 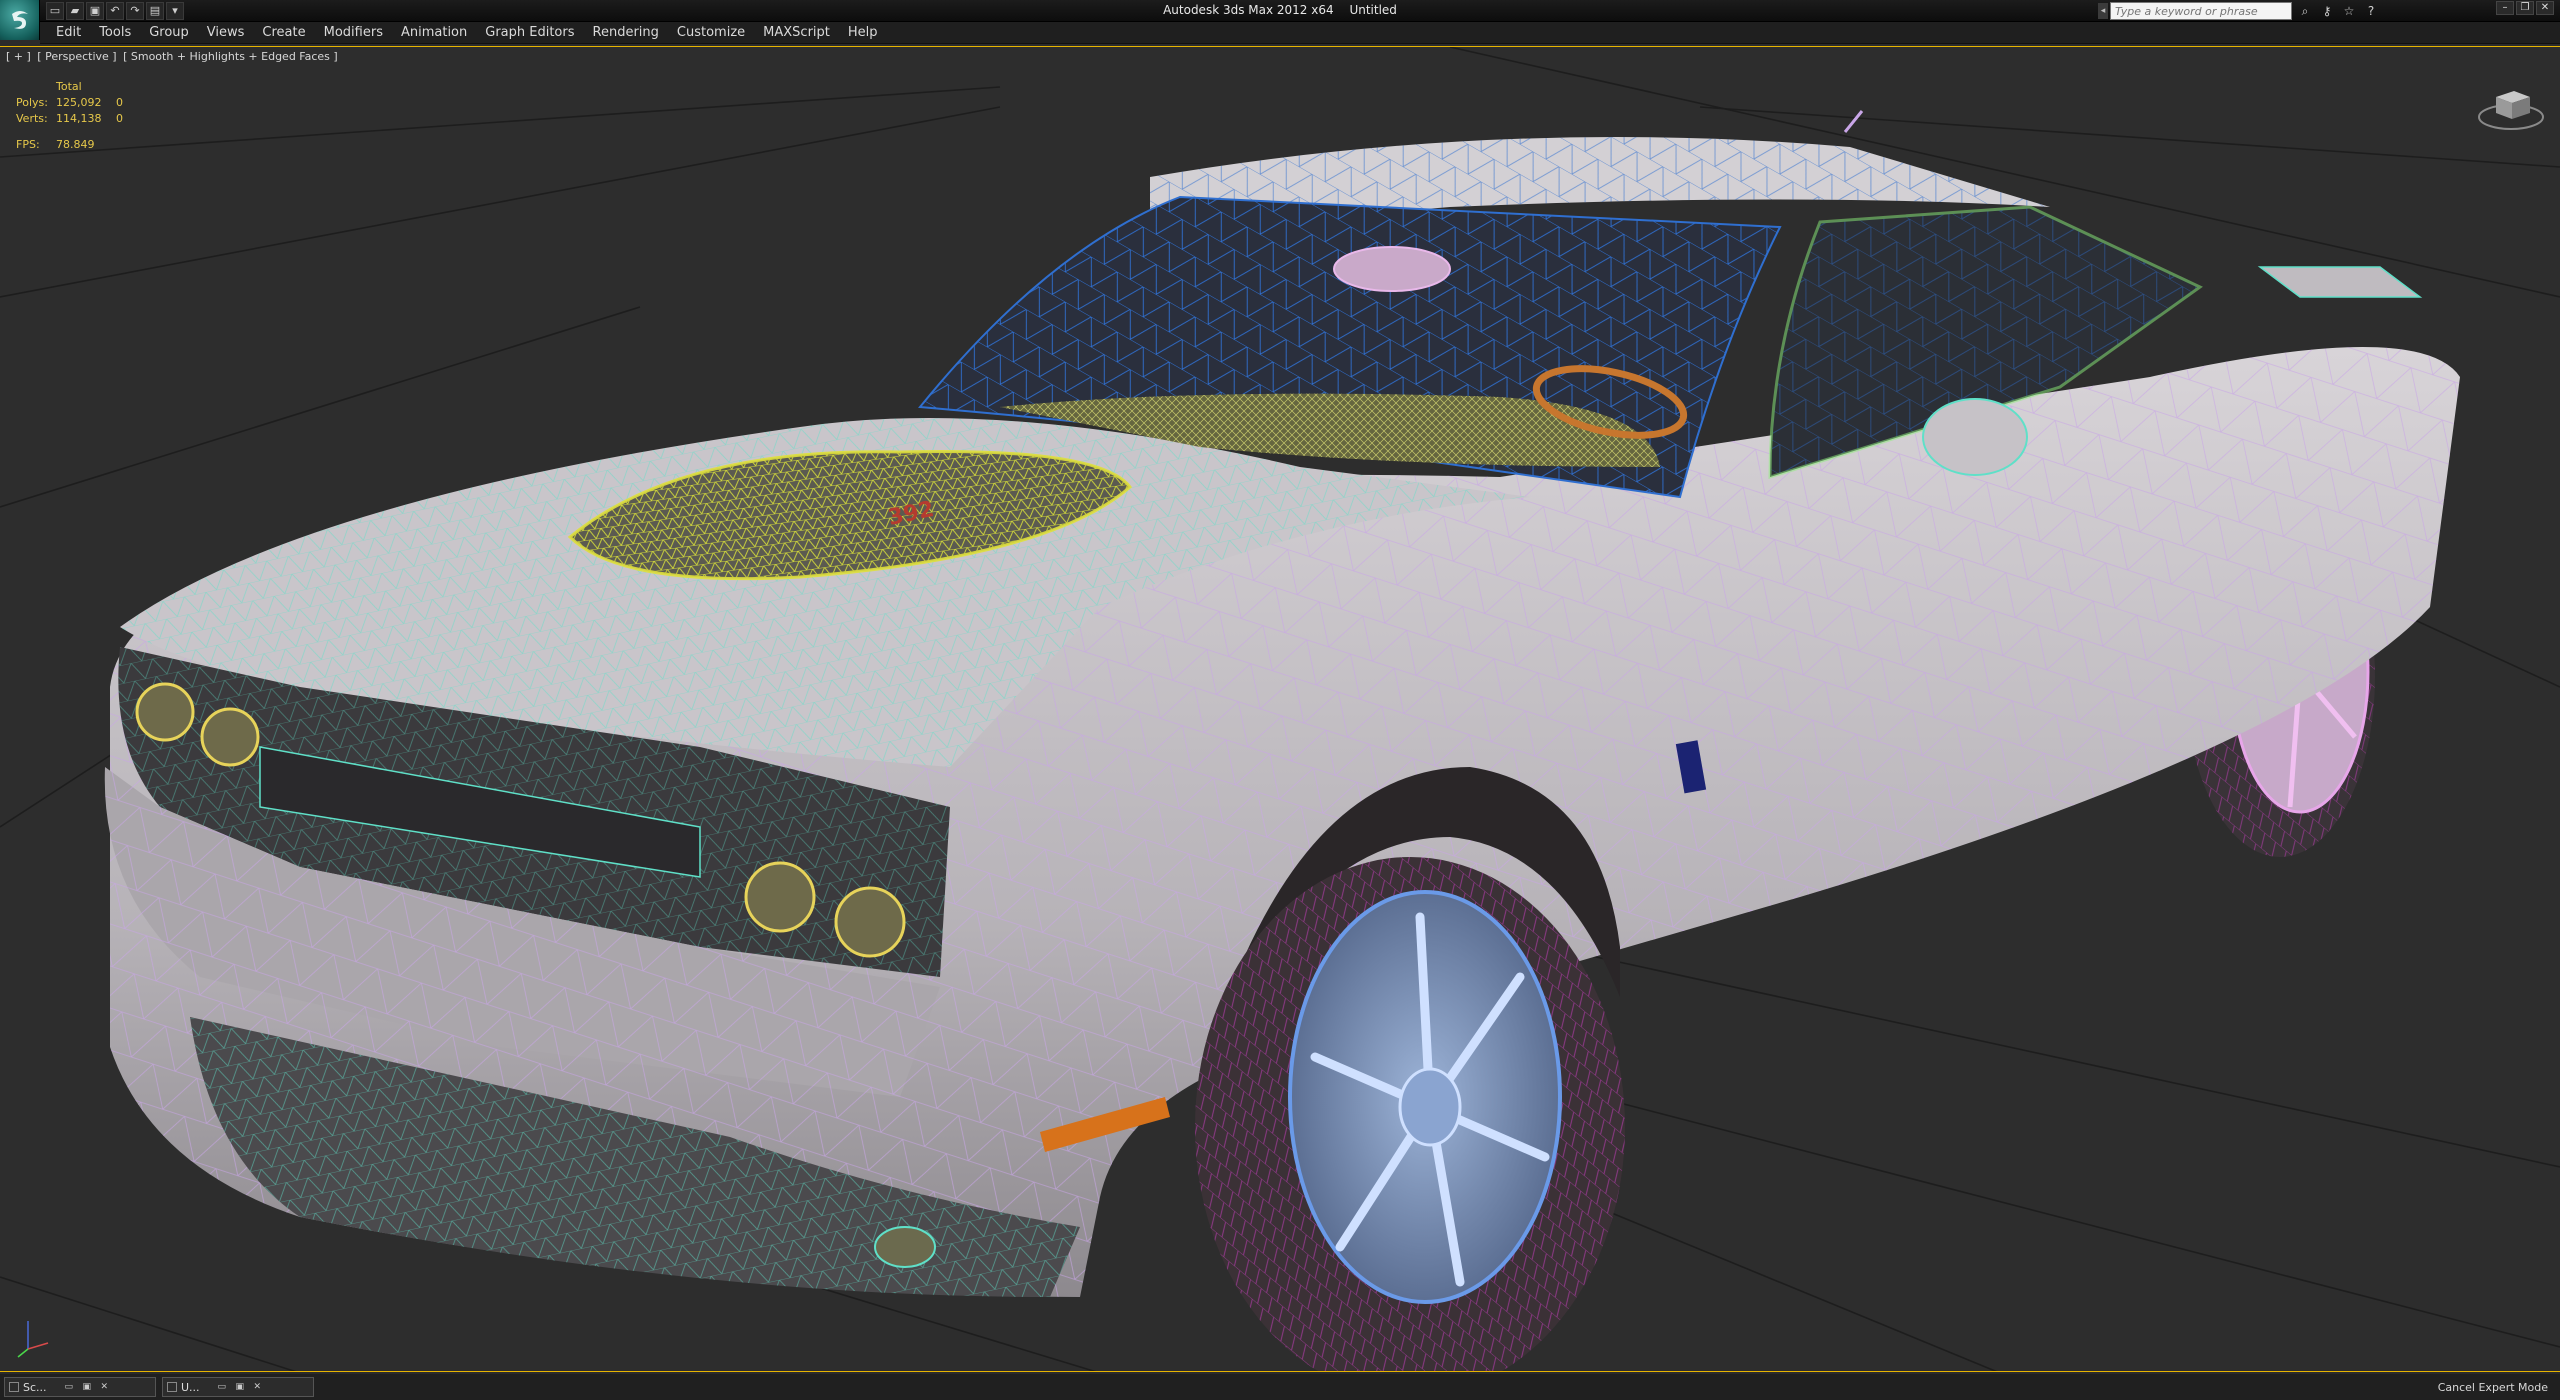 What do you see at coordinates (32, 102) in the screenshot?
I see `stats-polys-label: Polys:` at bounding box center [32, 102].